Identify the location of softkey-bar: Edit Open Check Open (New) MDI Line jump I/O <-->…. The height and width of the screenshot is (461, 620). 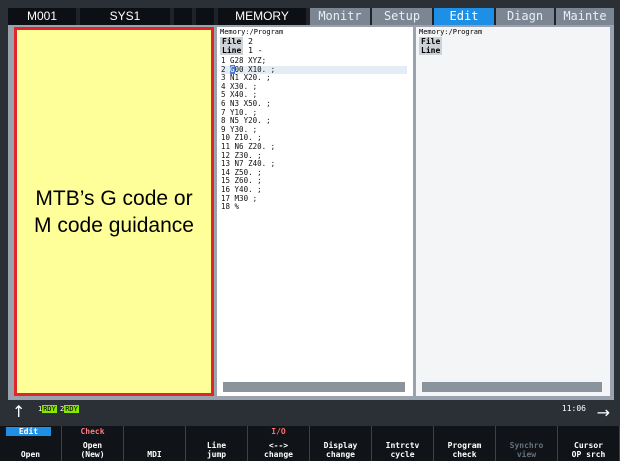
(310, 443).